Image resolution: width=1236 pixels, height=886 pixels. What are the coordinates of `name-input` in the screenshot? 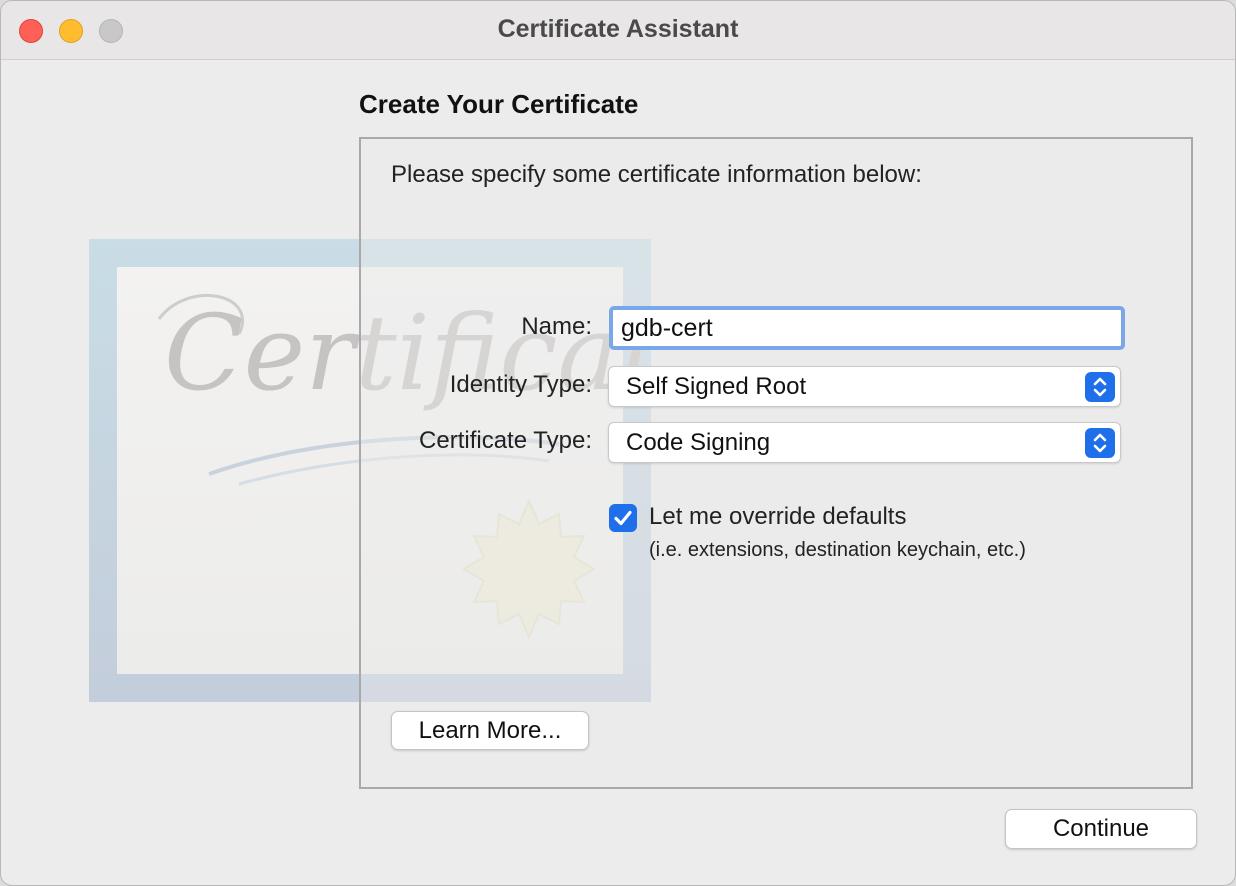 It's located at (867, 328).